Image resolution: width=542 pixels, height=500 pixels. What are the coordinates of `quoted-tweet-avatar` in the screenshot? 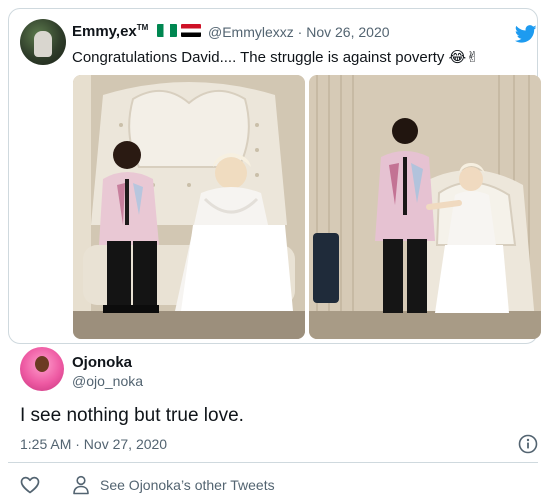 It's located at (43, 42).